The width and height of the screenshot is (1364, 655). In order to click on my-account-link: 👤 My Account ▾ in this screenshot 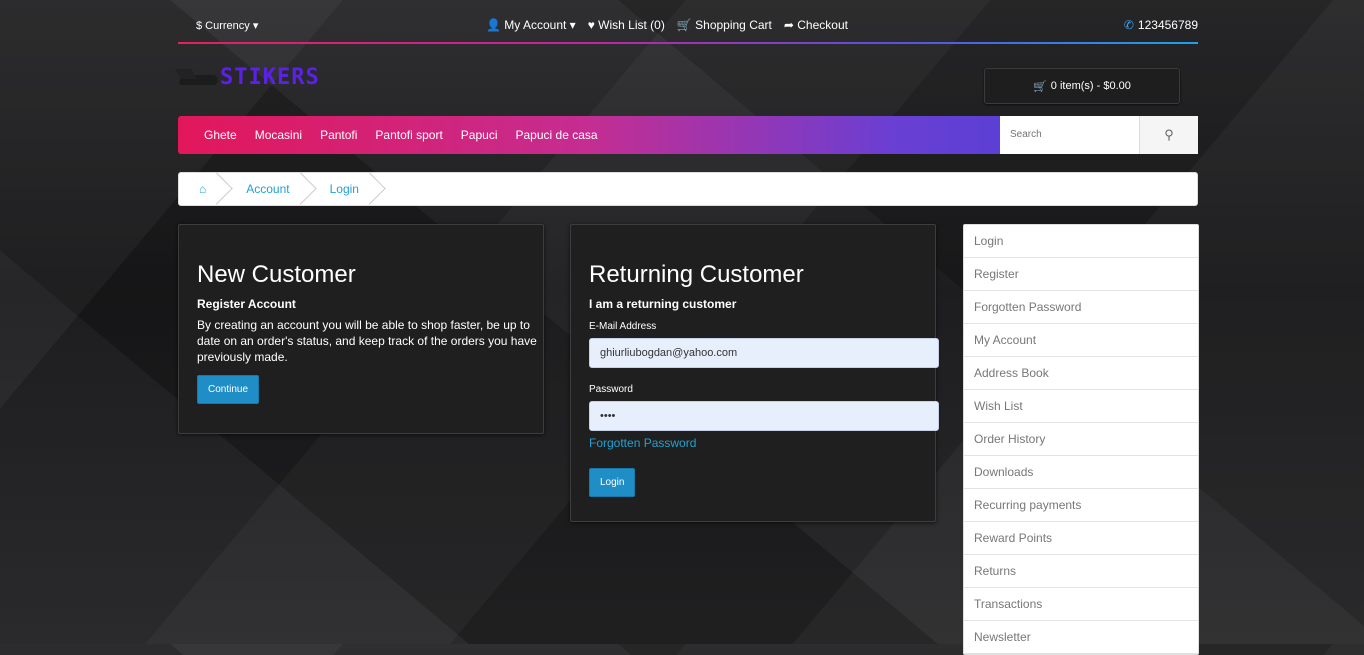, I will do `click(531, 25)`.